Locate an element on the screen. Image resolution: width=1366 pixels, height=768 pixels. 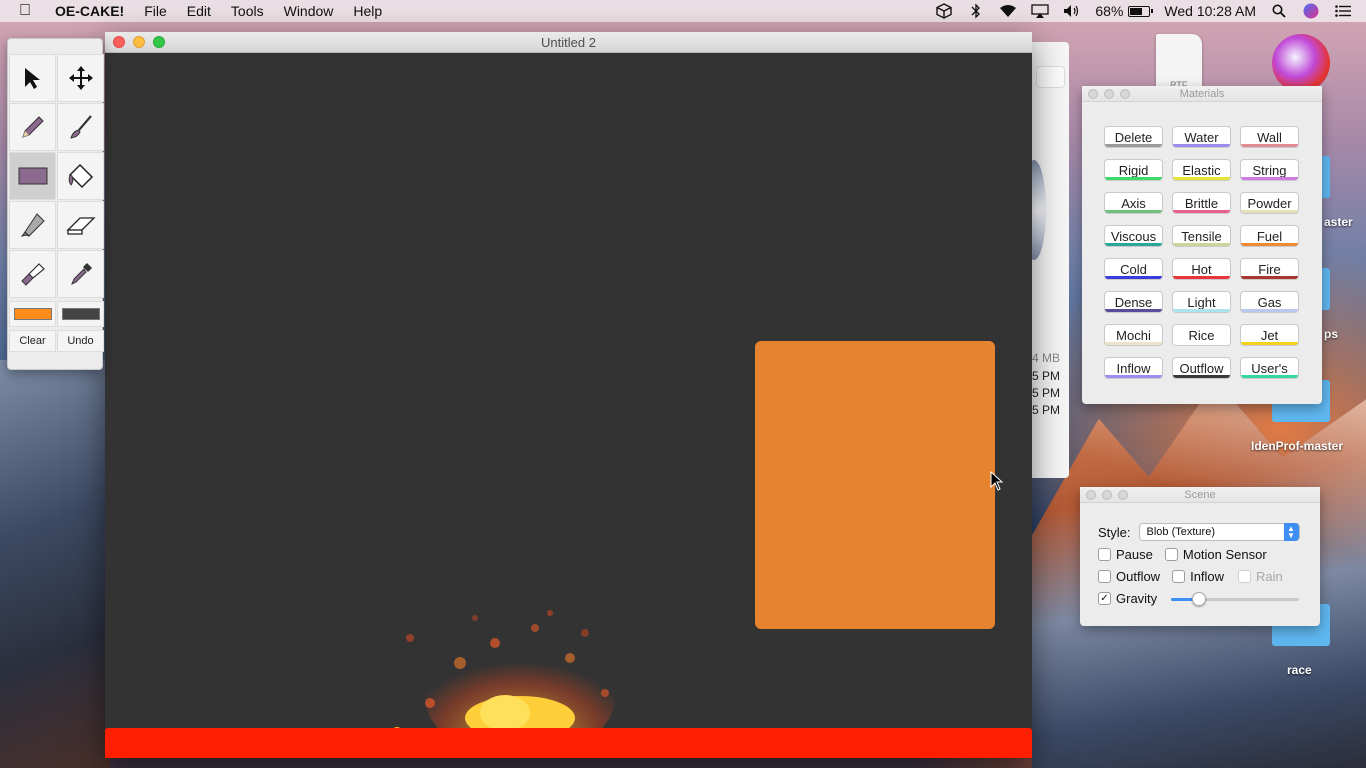
window-titlebar: Untitled 2 is located at coordinates (568, 42).